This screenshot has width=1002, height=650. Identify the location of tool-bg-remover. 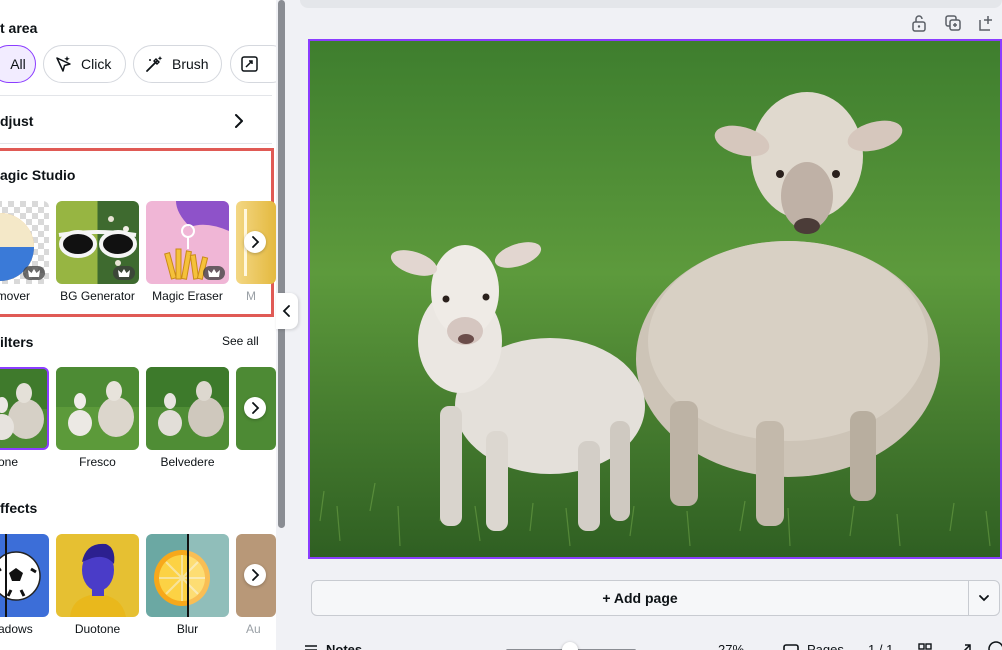
(24, 242).